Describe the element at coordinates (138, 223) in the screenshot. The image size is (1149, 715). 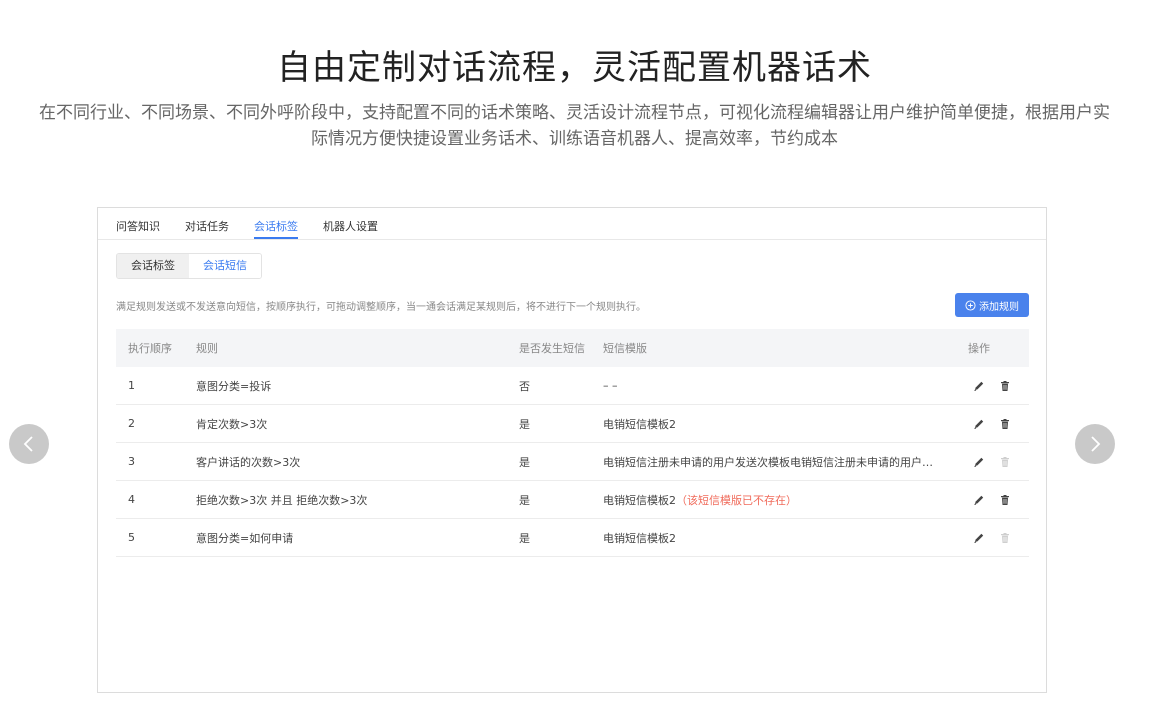
I see `tab-qa-knowledge: 问答知识` at that location.